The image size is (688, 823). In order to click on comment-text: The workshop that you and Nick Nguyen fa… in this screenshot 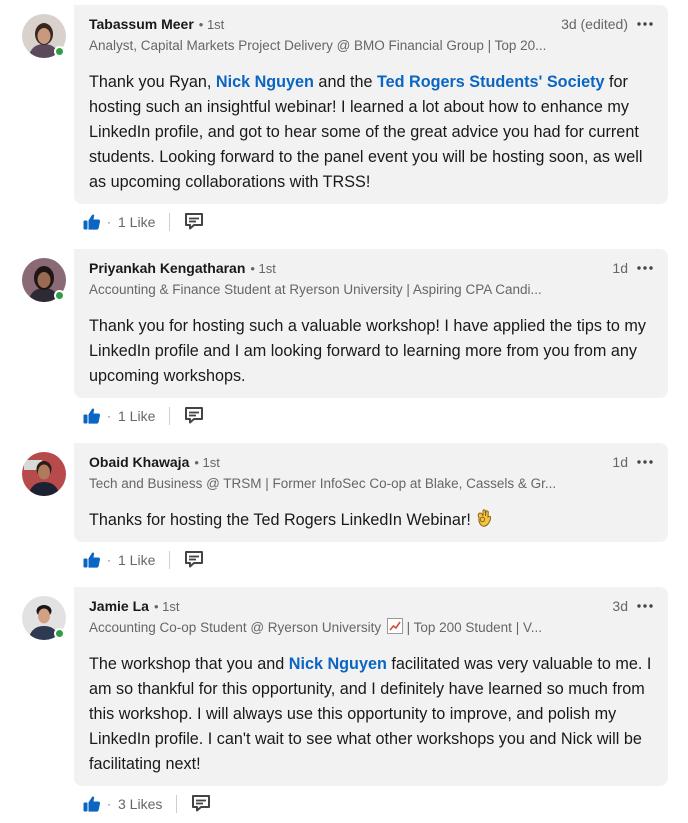, I will do `click(370, 714)`.